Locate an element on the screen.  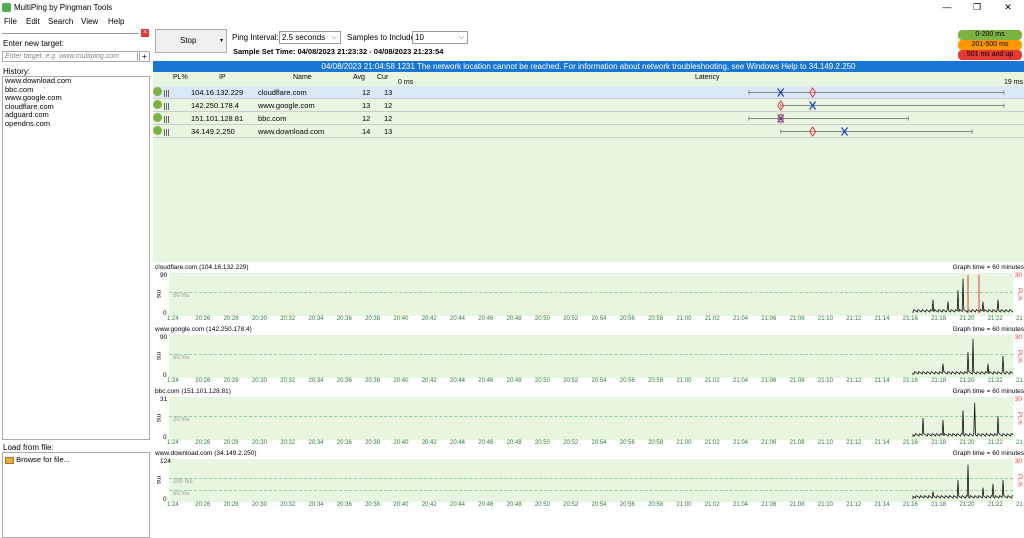
legend-green-label: 0-200 ms is located at coordinates (990, 34).